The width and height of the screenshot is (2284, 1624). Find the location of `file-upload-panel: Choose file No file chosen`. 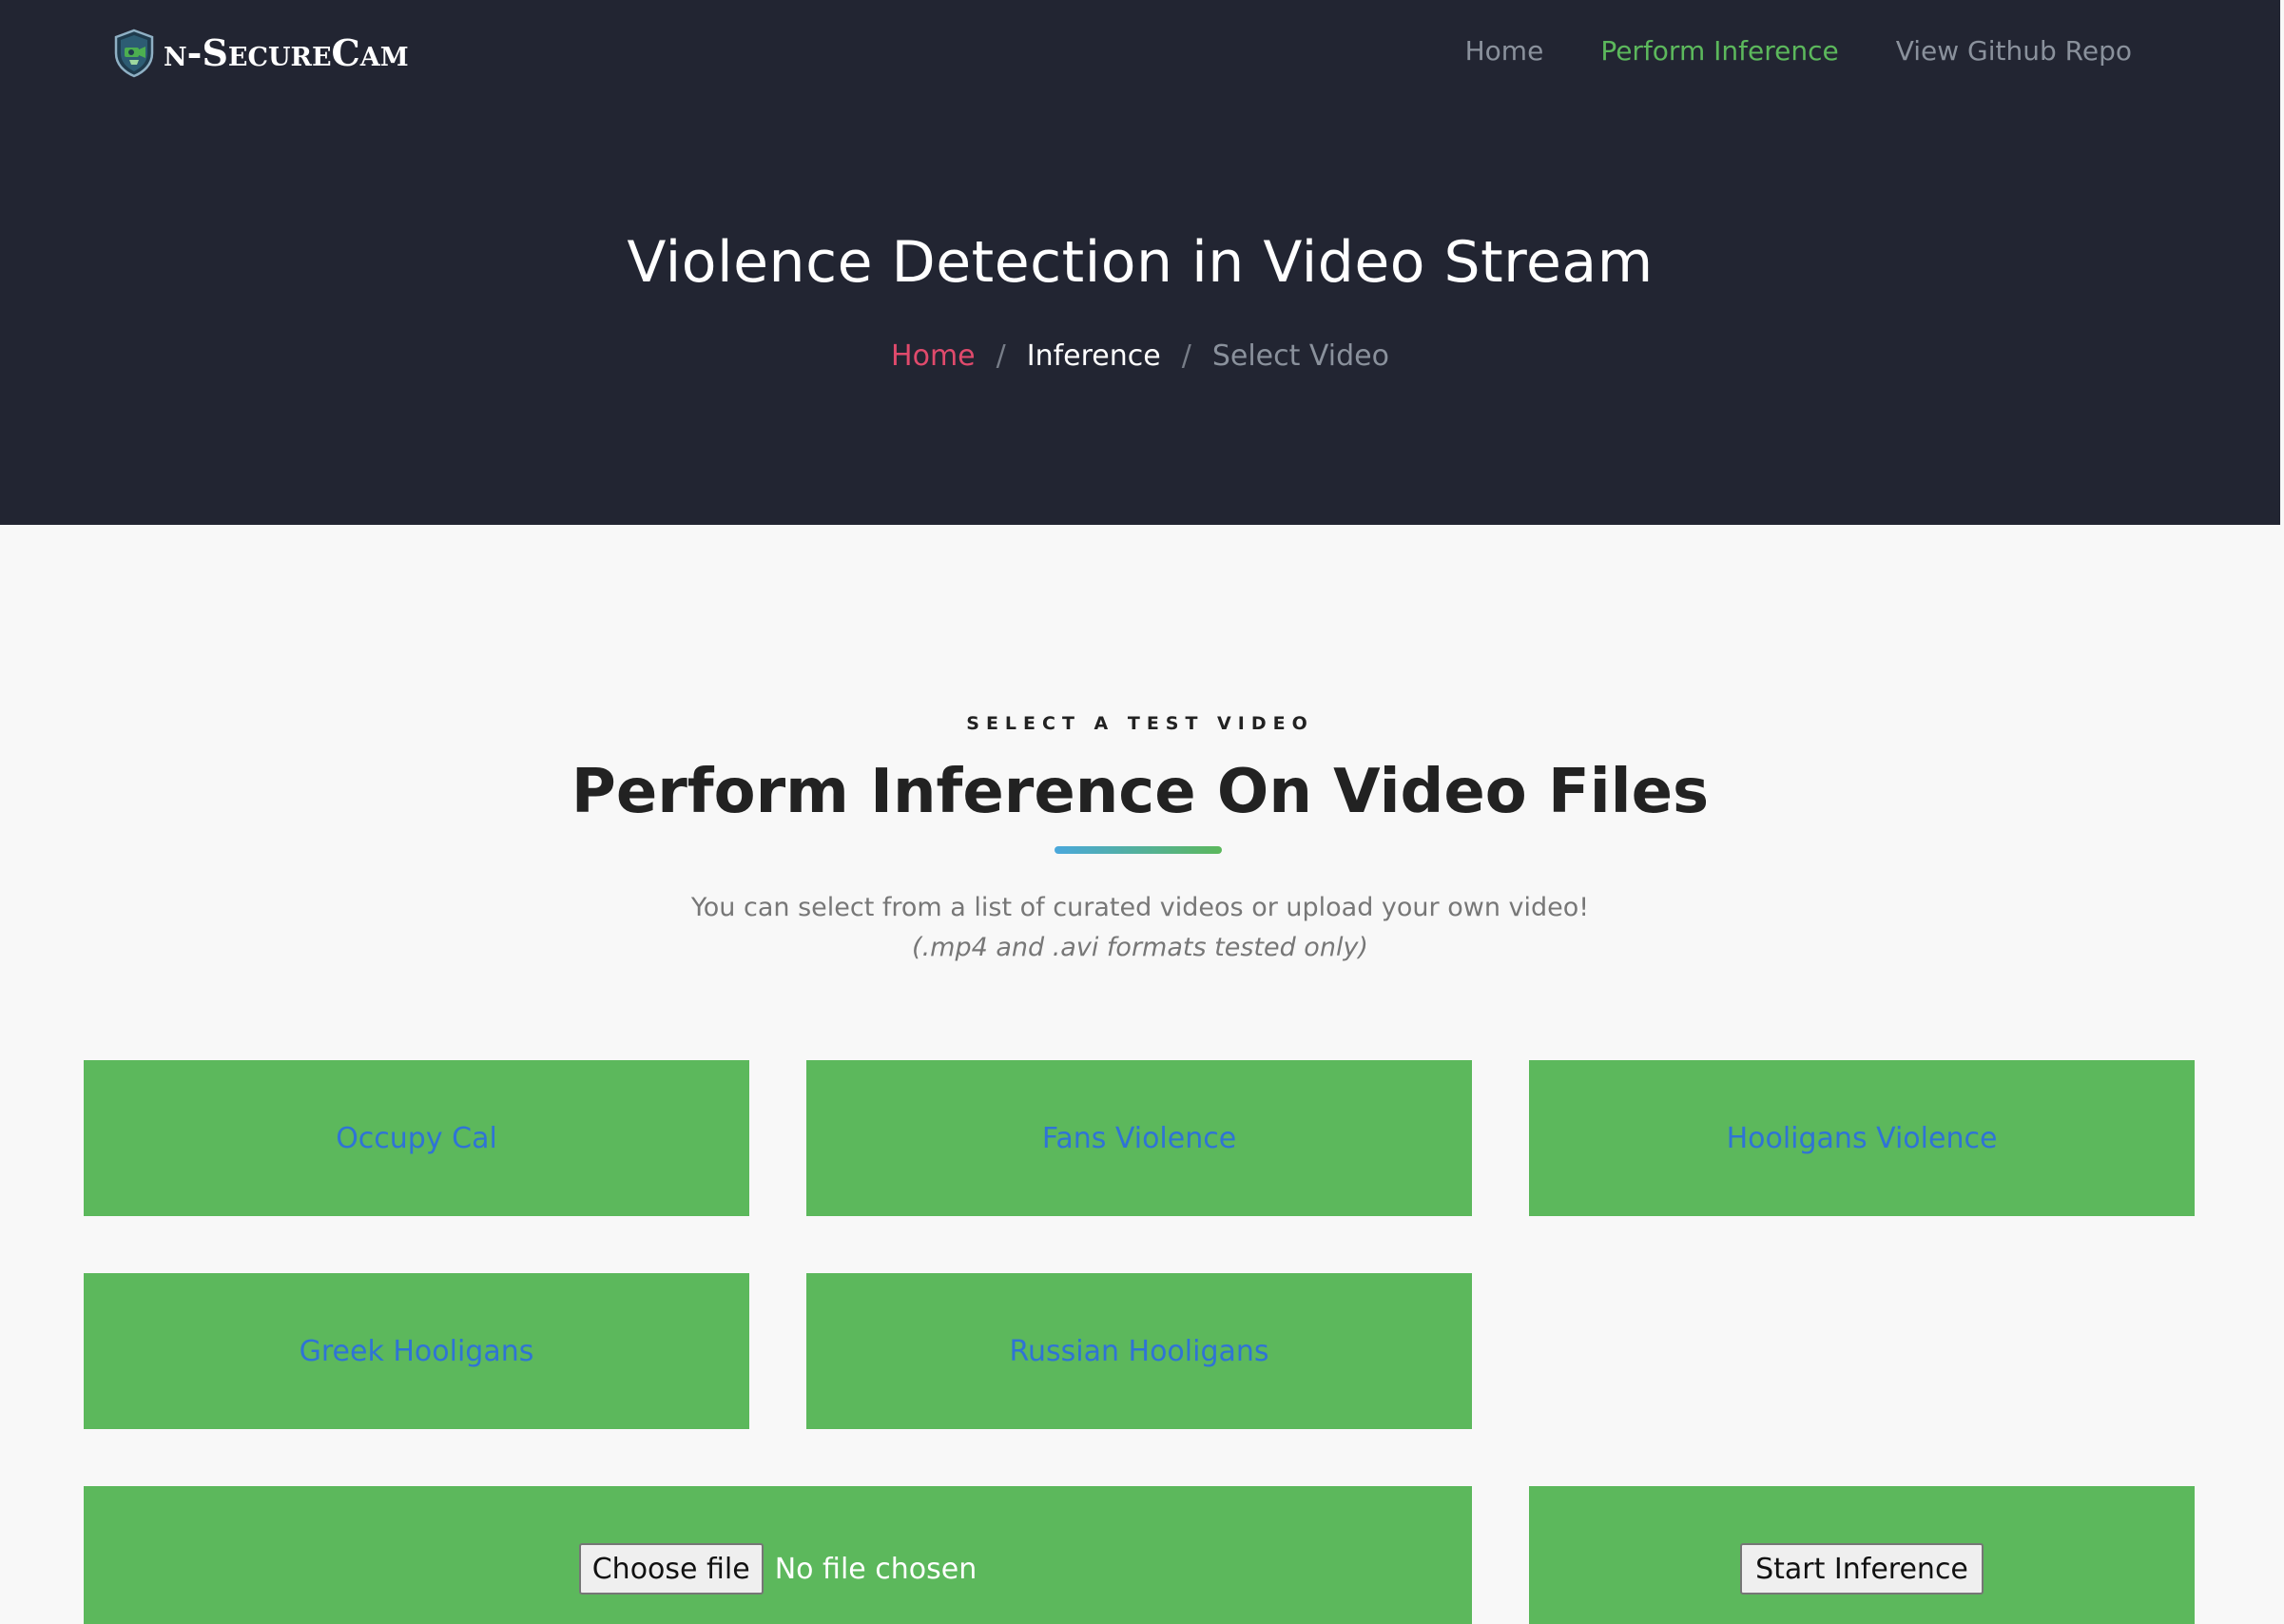

file-upload-panel: Choose file No file chosen is located at coordinates (778, 1555).